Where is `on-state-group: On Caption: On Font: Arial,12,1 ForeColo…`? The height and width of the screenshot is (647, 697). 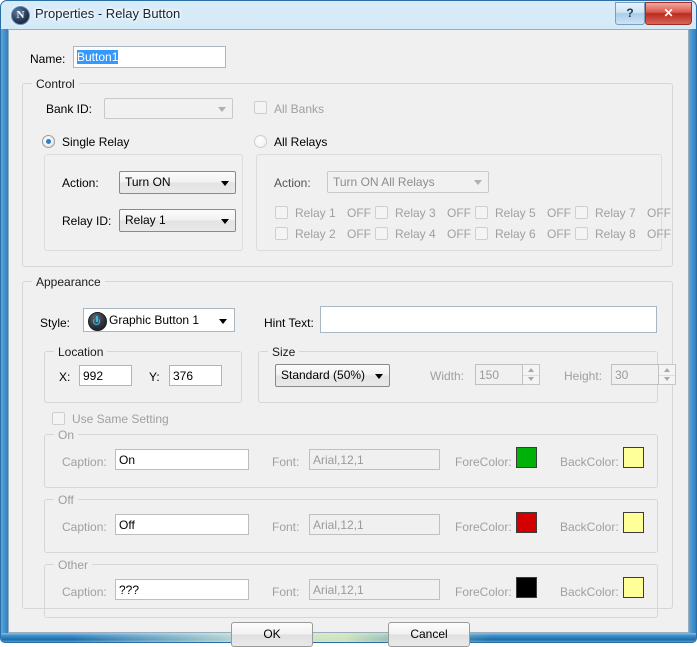
on-state-group: On Caption: On Font: Arial,12,1 ForeColo… is located at coordinates (351, 458).